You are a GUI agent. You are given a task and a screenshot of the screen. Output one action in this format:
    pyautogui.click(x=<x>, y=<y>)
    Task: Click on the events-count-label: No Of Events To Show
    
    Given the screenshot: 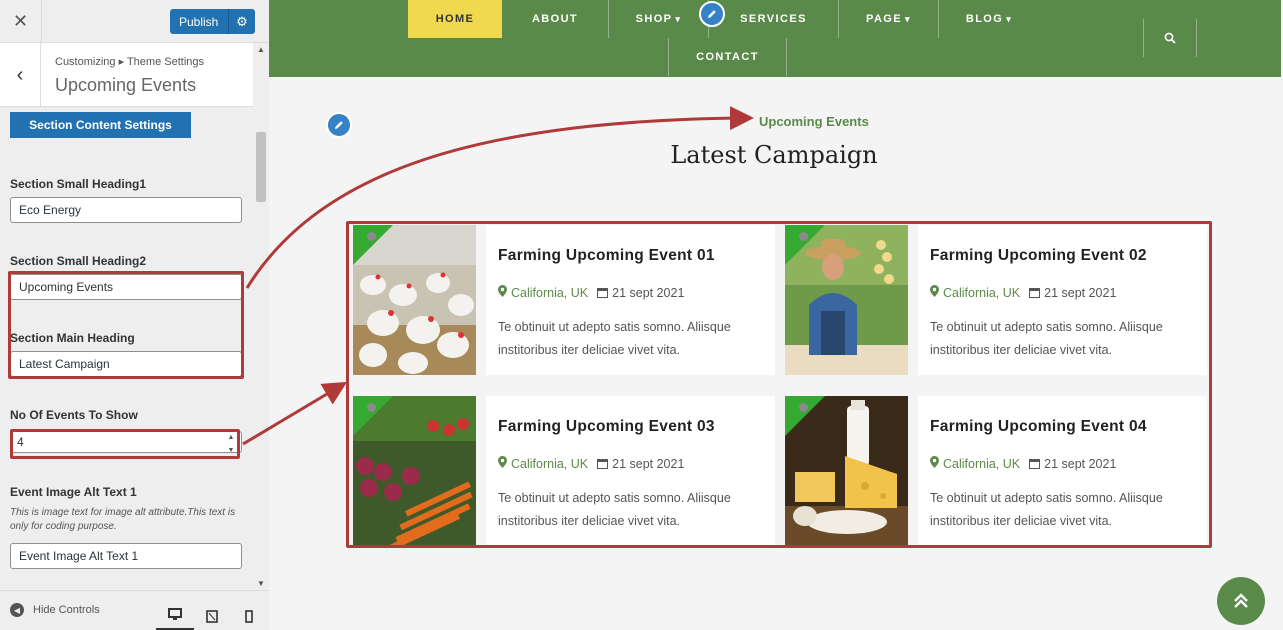 What is the action you would take?
    pyautogui.click(x=74, y=415)
    